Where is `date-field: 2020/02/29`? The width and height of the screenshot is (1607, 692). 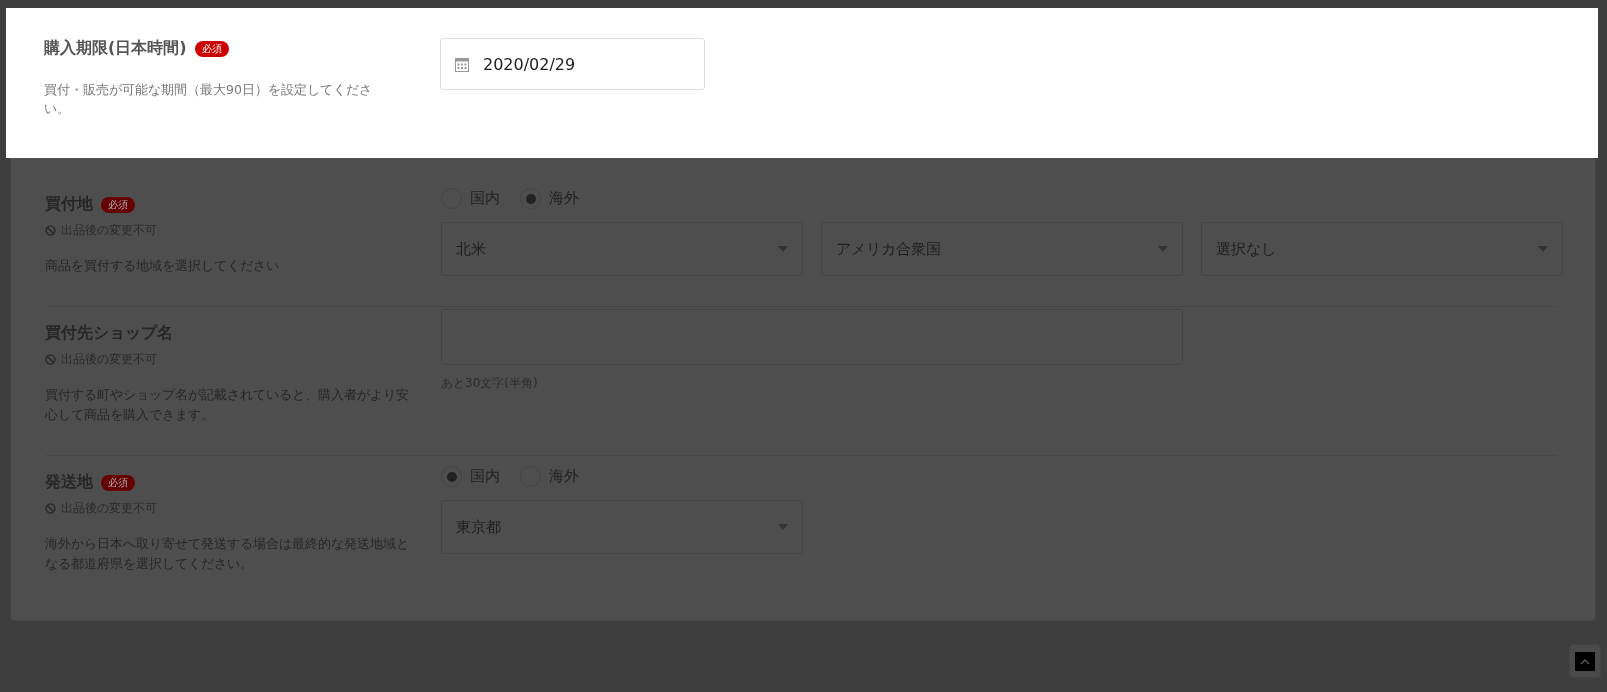
date-field: 2020/02/29 is located at coordinates (572, 64).